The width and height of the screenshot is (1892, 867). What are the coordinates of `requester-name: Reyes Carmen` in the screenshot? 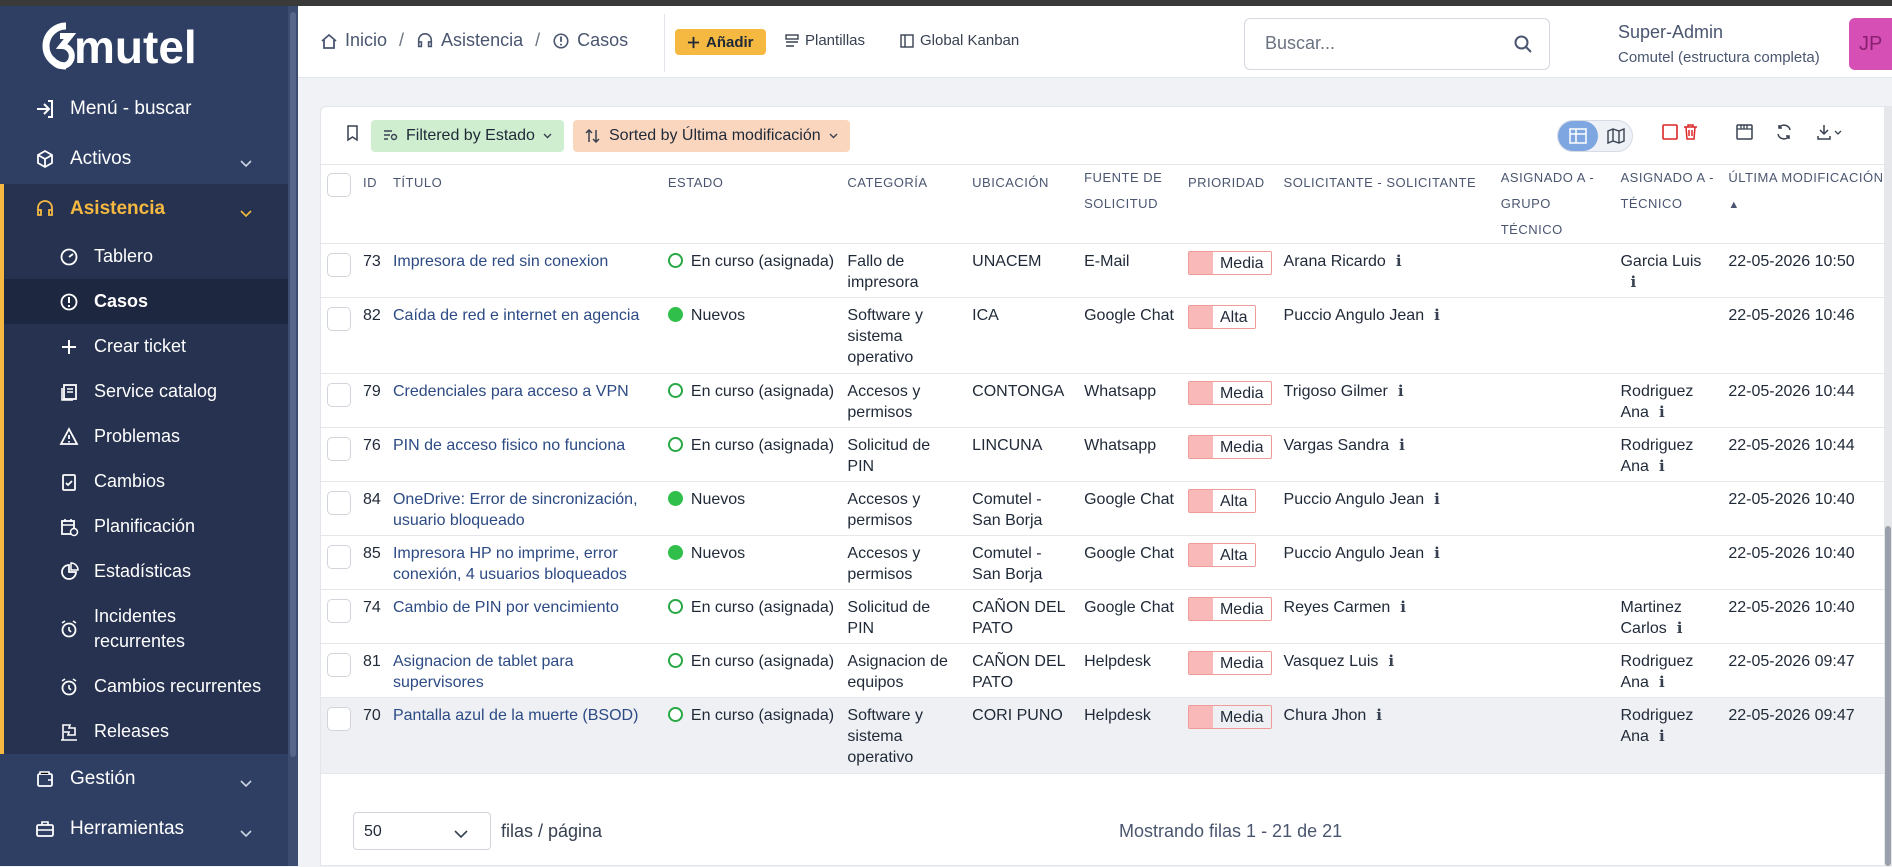 It's located at (1337, 607).